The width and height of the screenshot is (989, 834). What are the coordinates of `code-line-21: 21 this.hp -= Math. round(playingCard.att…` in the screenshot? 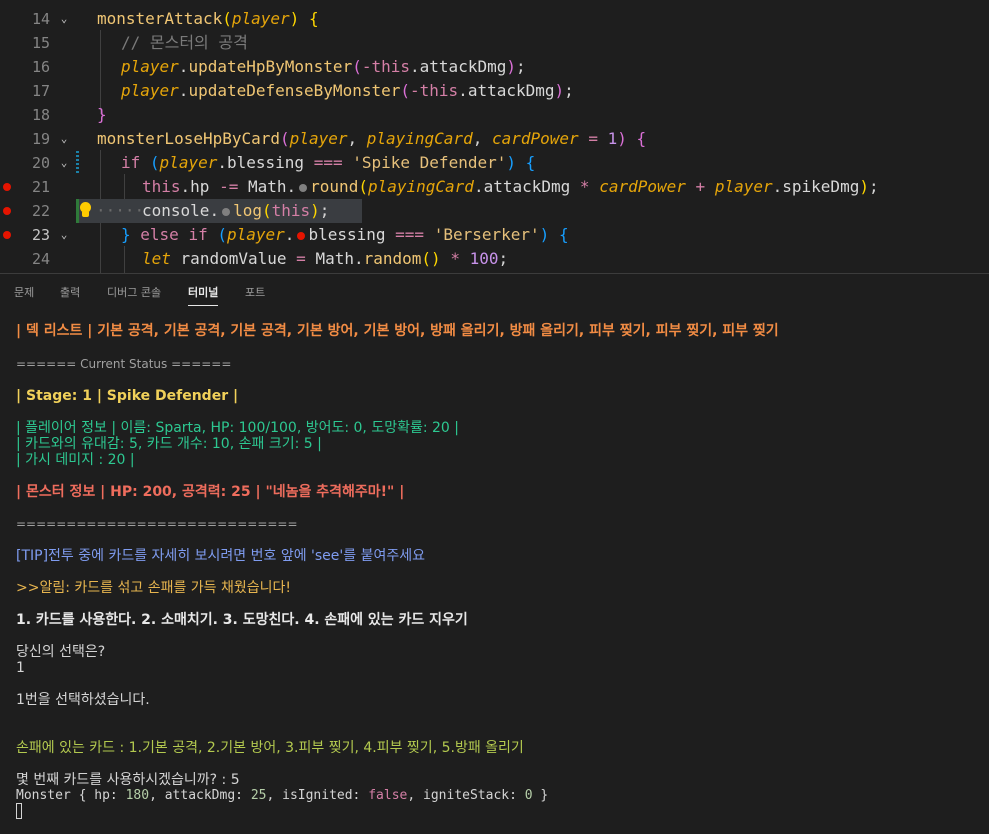 It's located at (494, 187).